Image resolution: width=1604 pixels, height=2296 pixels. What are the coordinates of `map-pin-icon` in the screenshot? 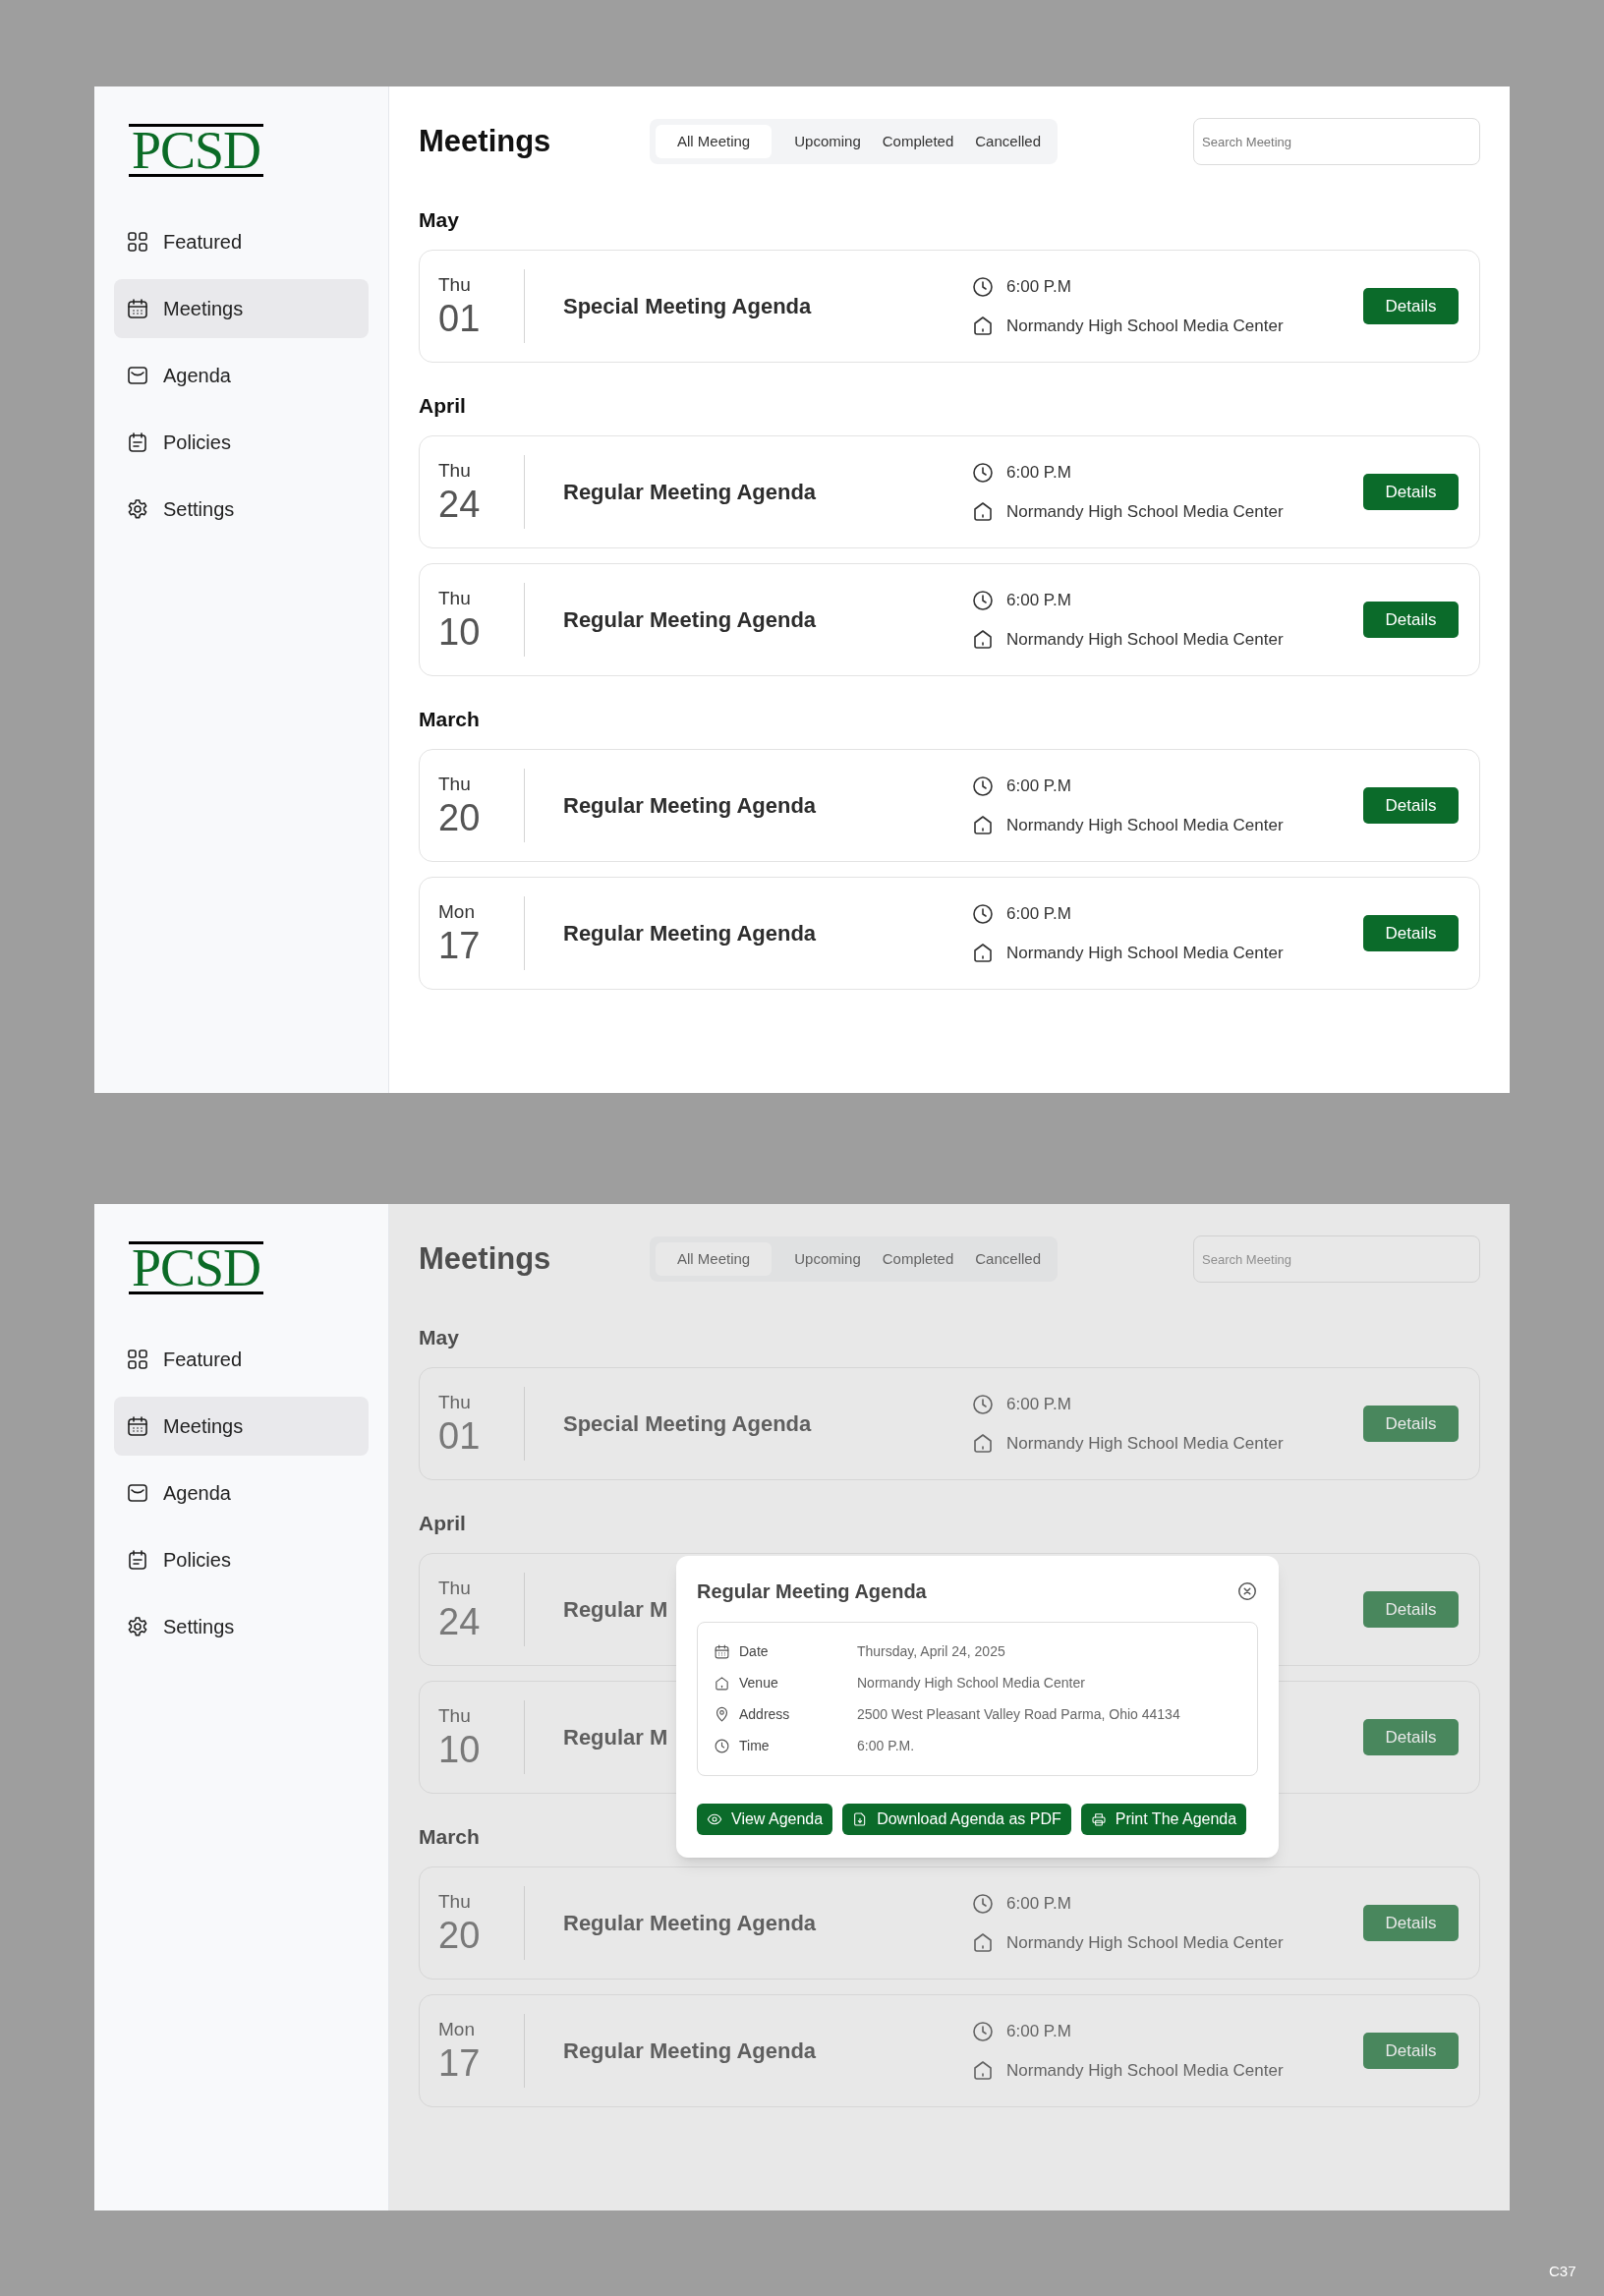 It's located at (722, 1715).